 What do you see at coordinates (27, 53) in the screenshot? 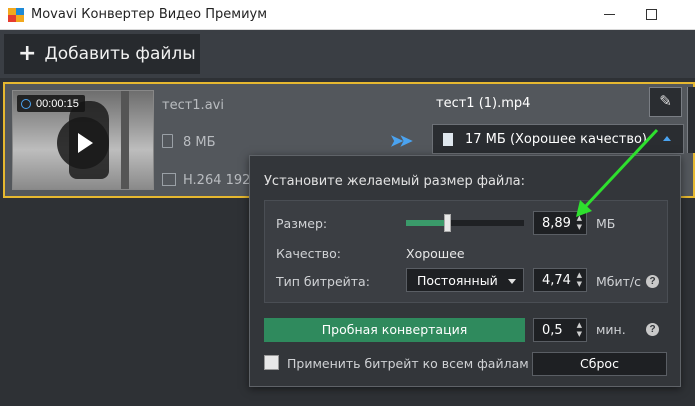
I see `plus-icon: +` at bounding box center [27, 53].